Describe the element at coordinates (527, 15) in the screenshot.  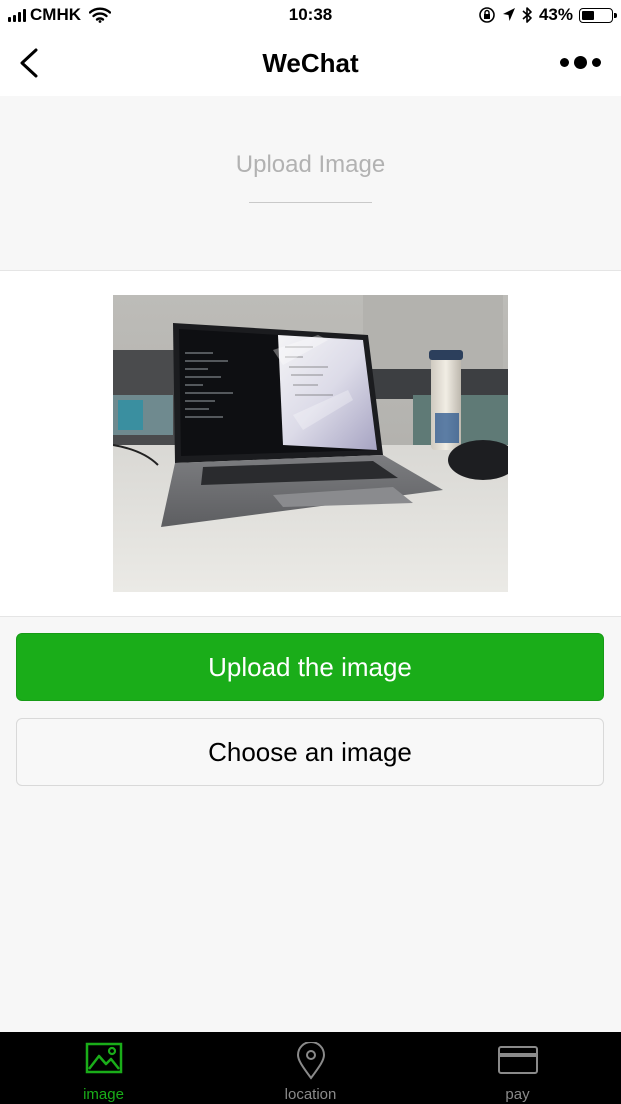
I see `bluetooth-icon` at that location.